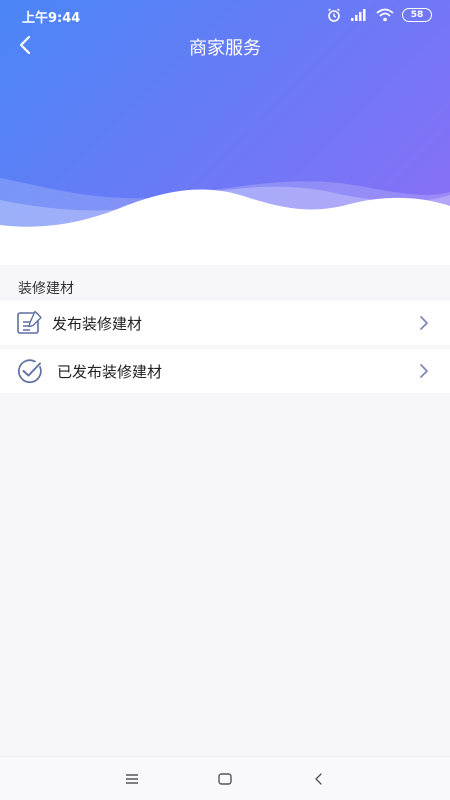 This screenshot has width=450, height=800. I want to click on system-nav-bar, so click(225, 778).